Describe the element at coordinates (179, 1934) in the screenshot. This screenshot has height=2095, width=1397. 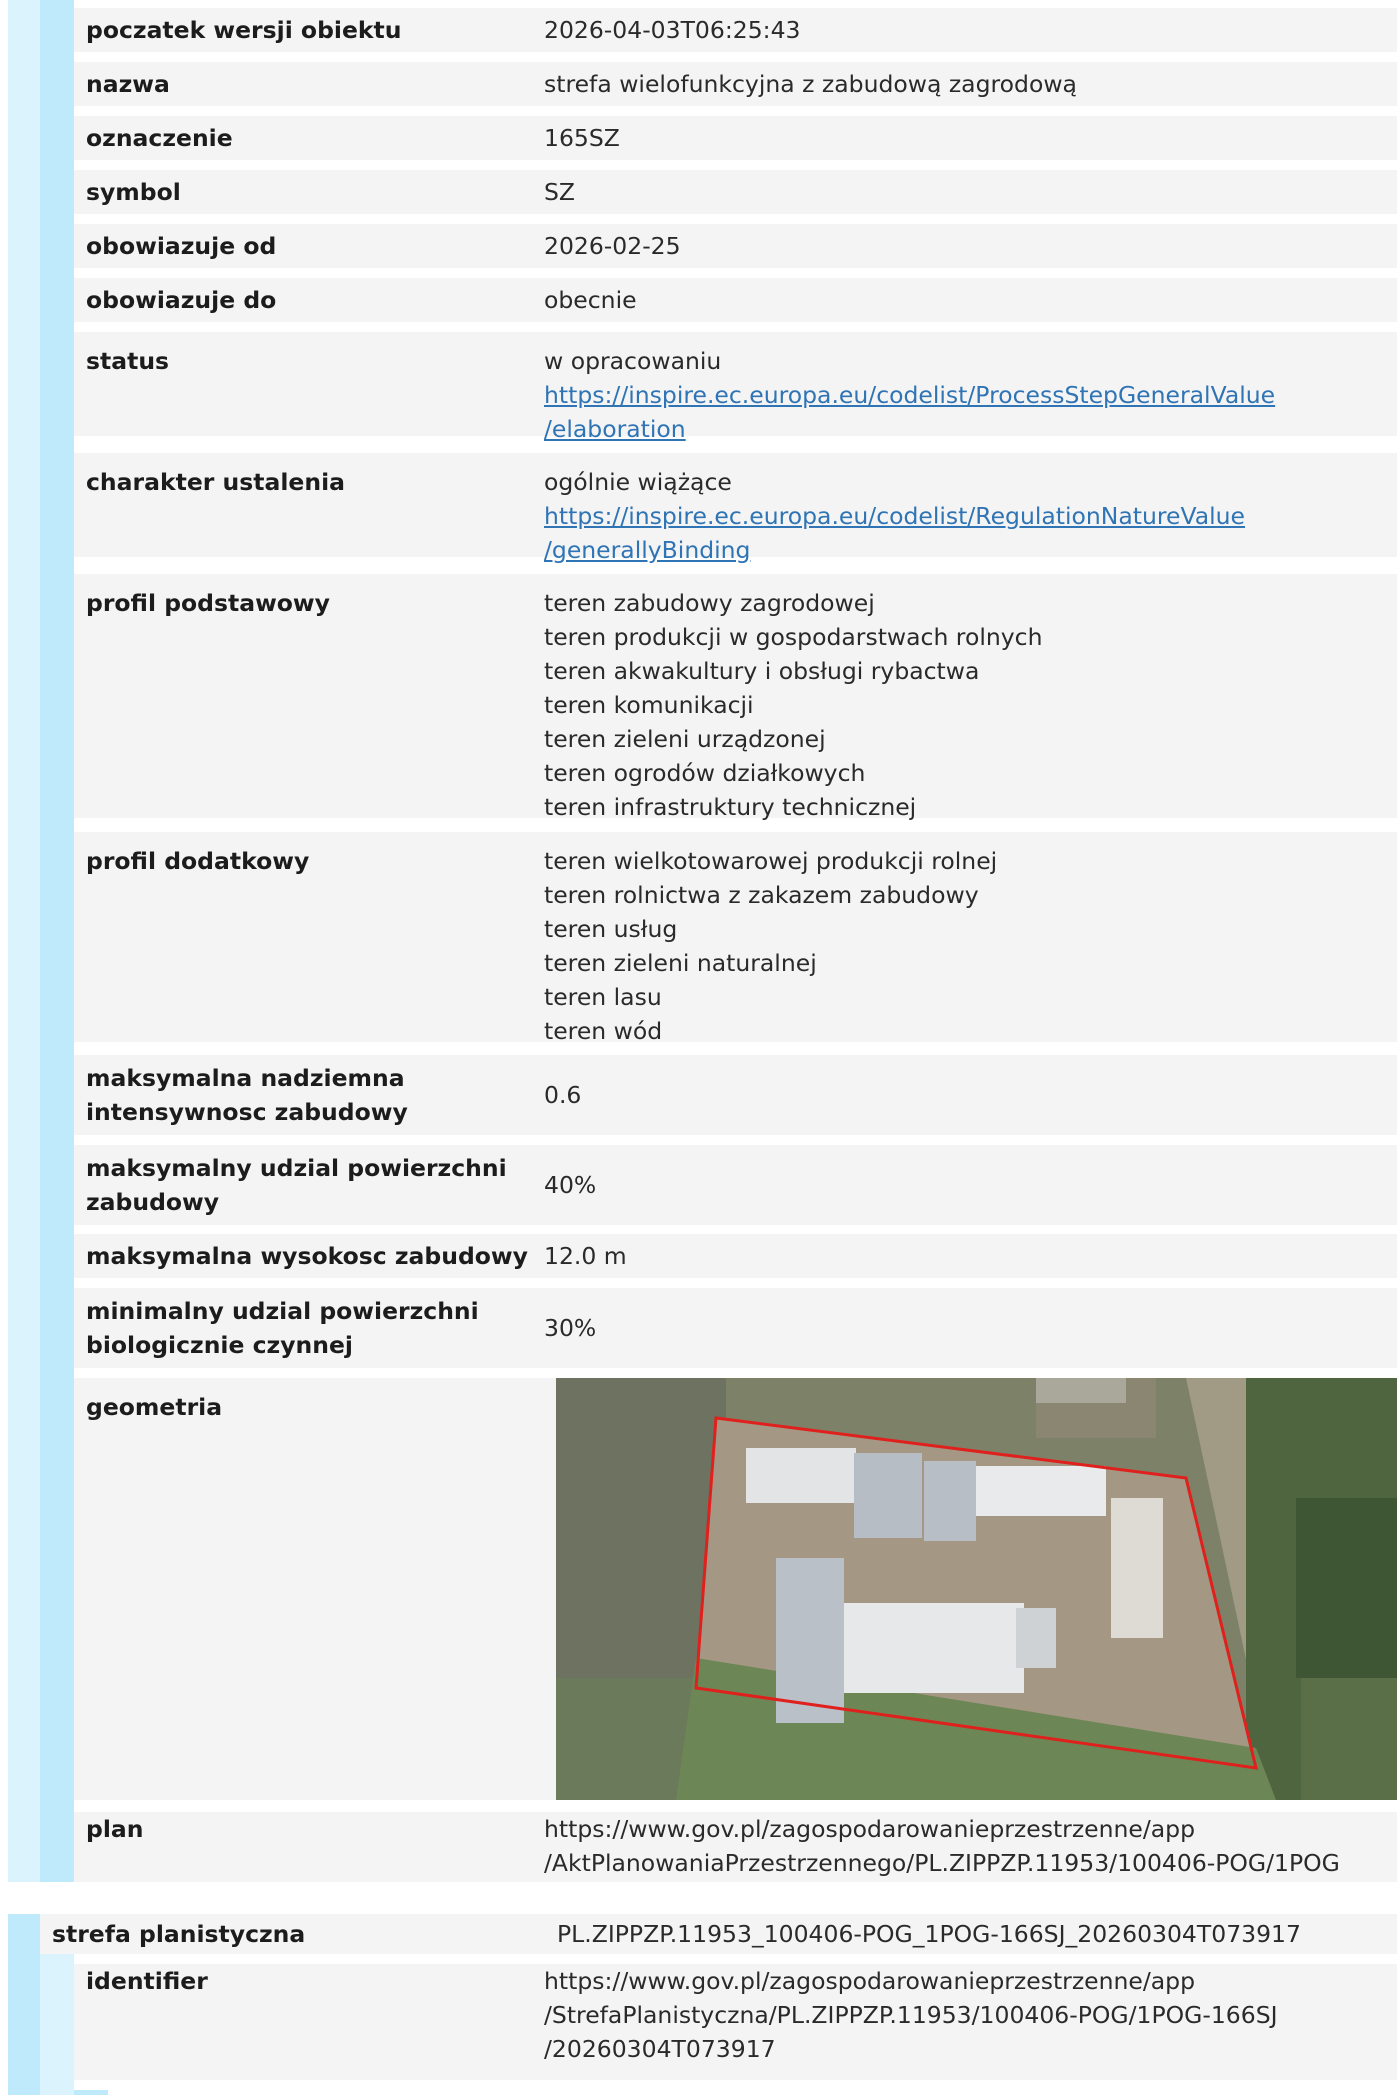
I see `section-label: strefa planistyczna` at that location.